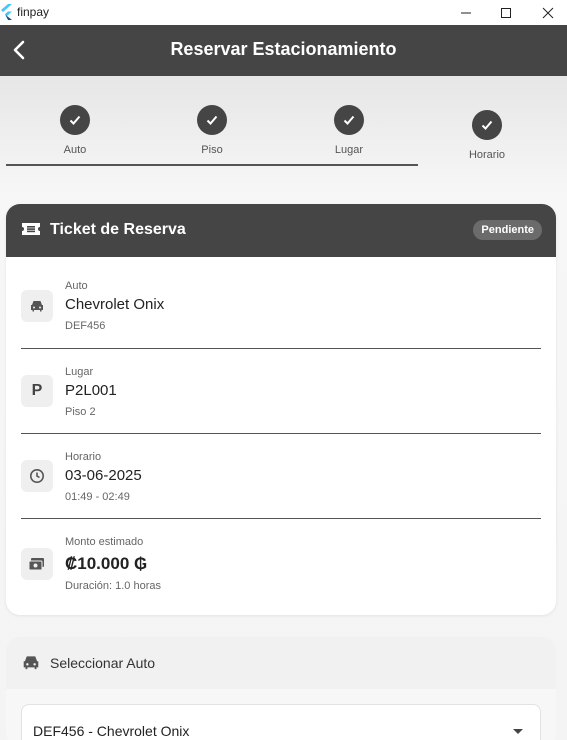 The height and width of the screenshot is (740, 567). I want to click on parking-icon: P, so click(37, 391).